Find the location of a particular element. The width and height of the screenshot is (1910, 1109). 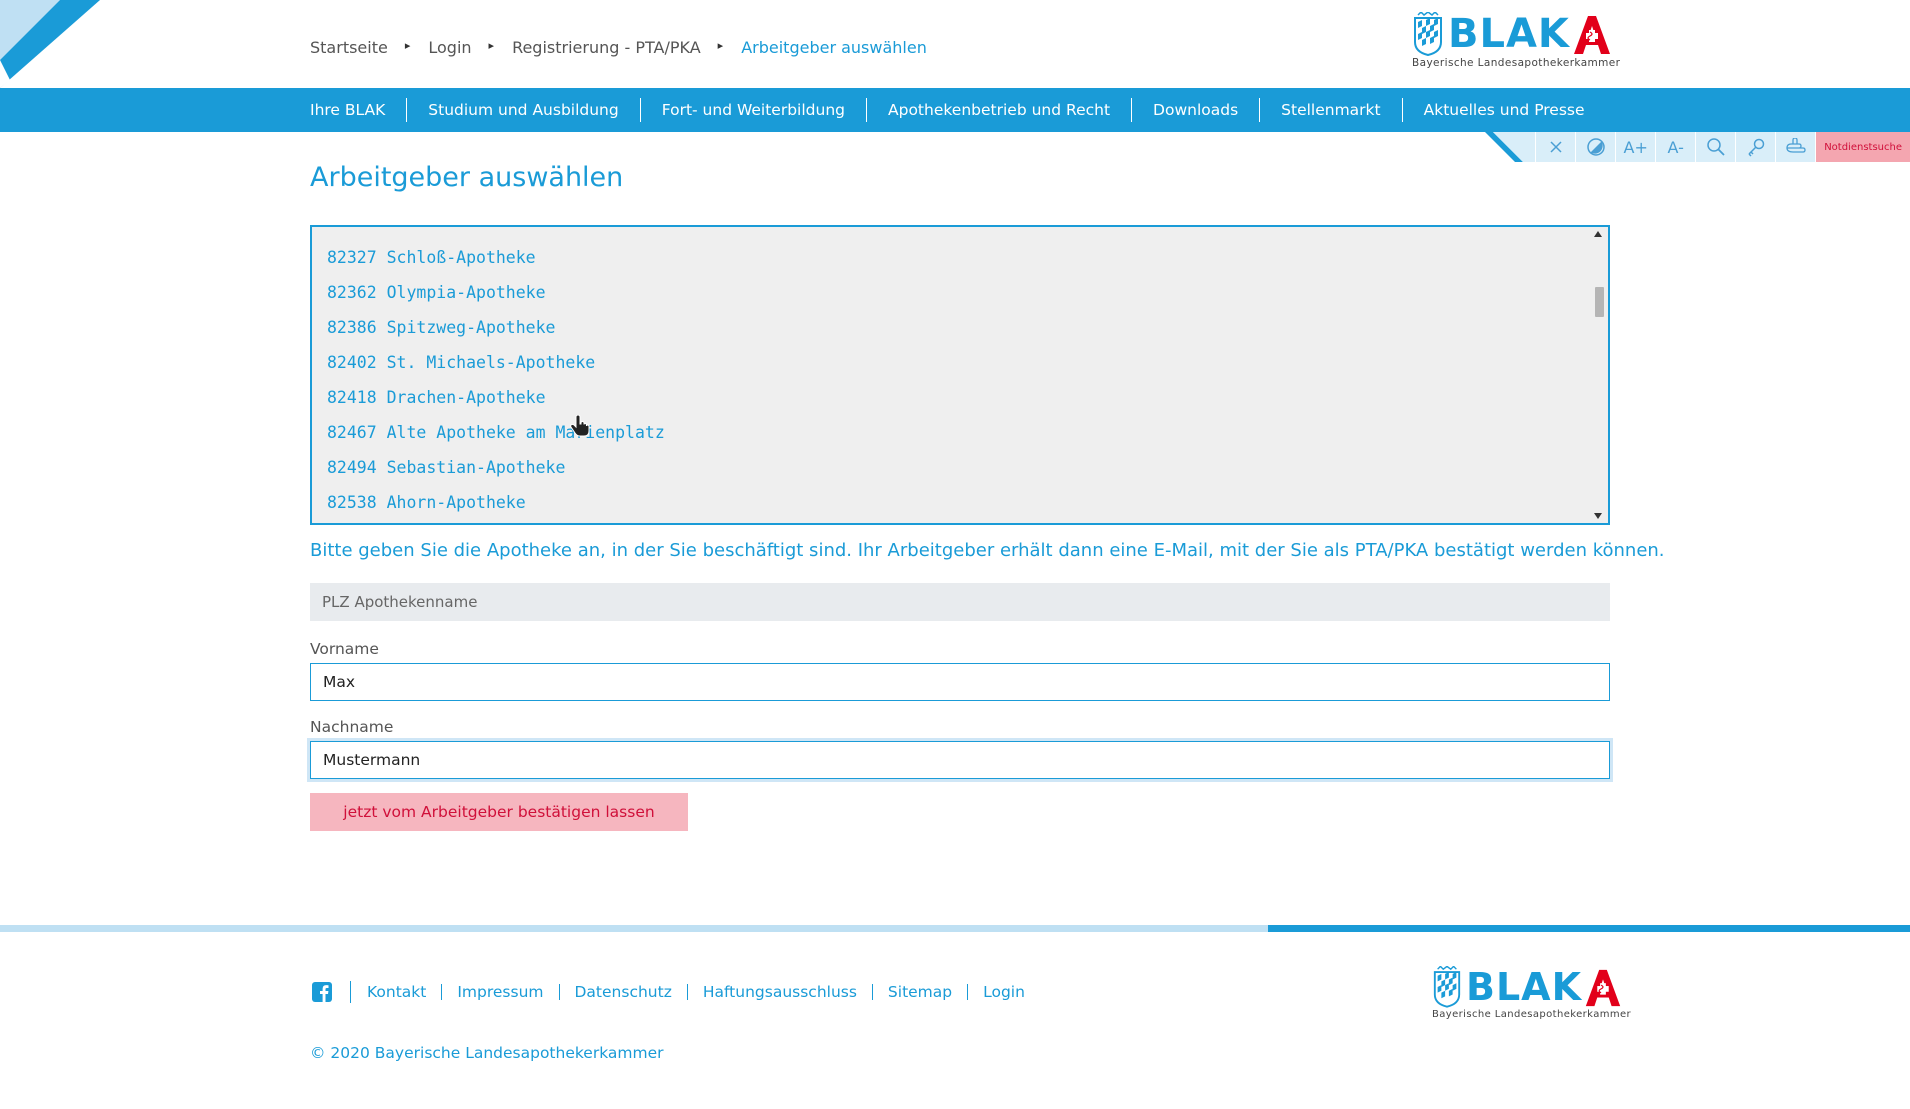

login-key-button is located at coordinates (1755, 147).